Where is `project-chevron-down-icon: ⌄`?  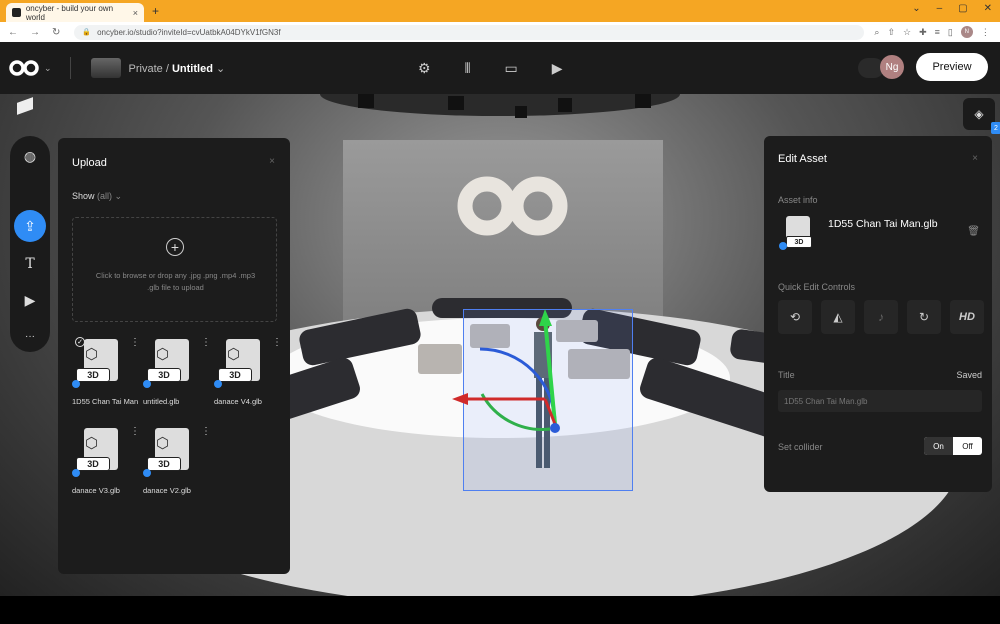
project-chevron-down-icon: ⌄ is located at coordinates (220, 69).